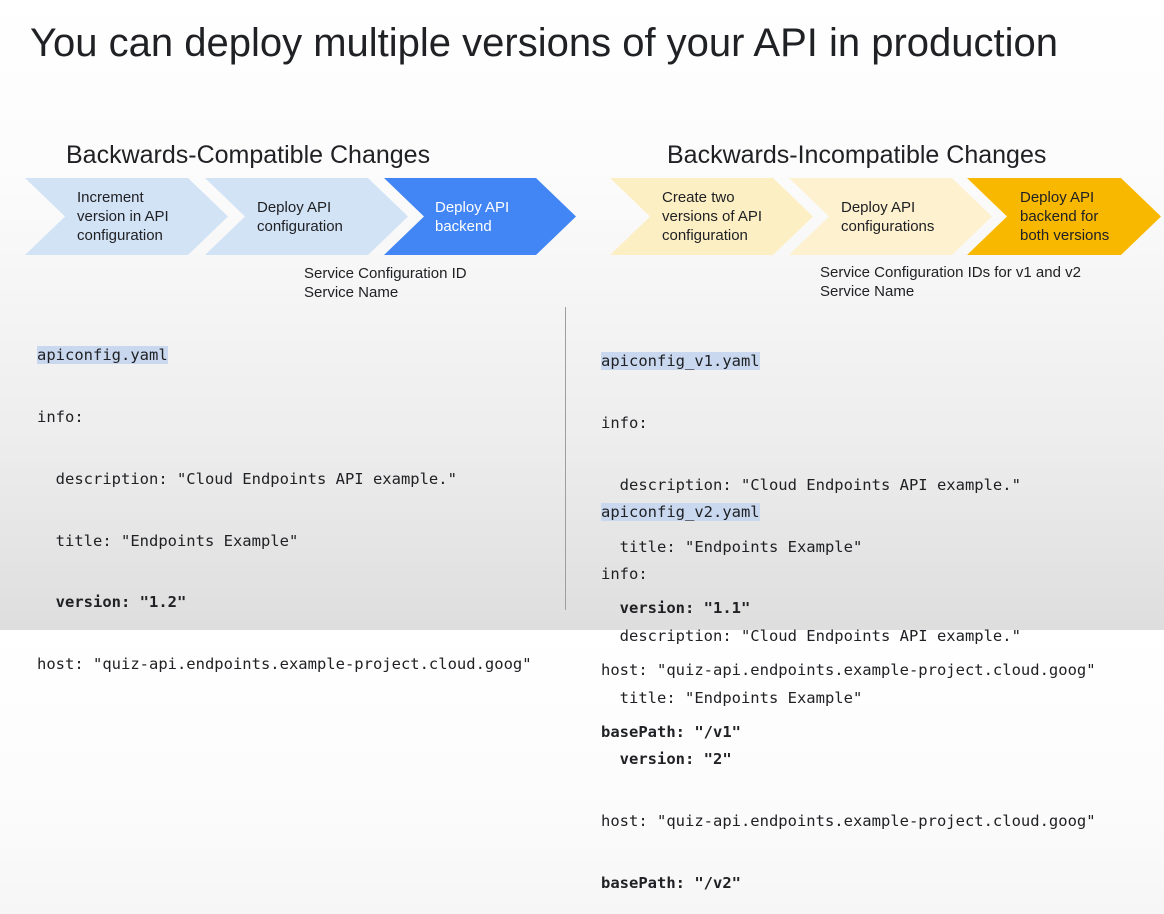 This screenshot has height=914, width=1164. What do you see at coordinates (351, 292) in the screenshot?
I see `compatible-note-line-2: Service Name` at bounding box center [351, 292].